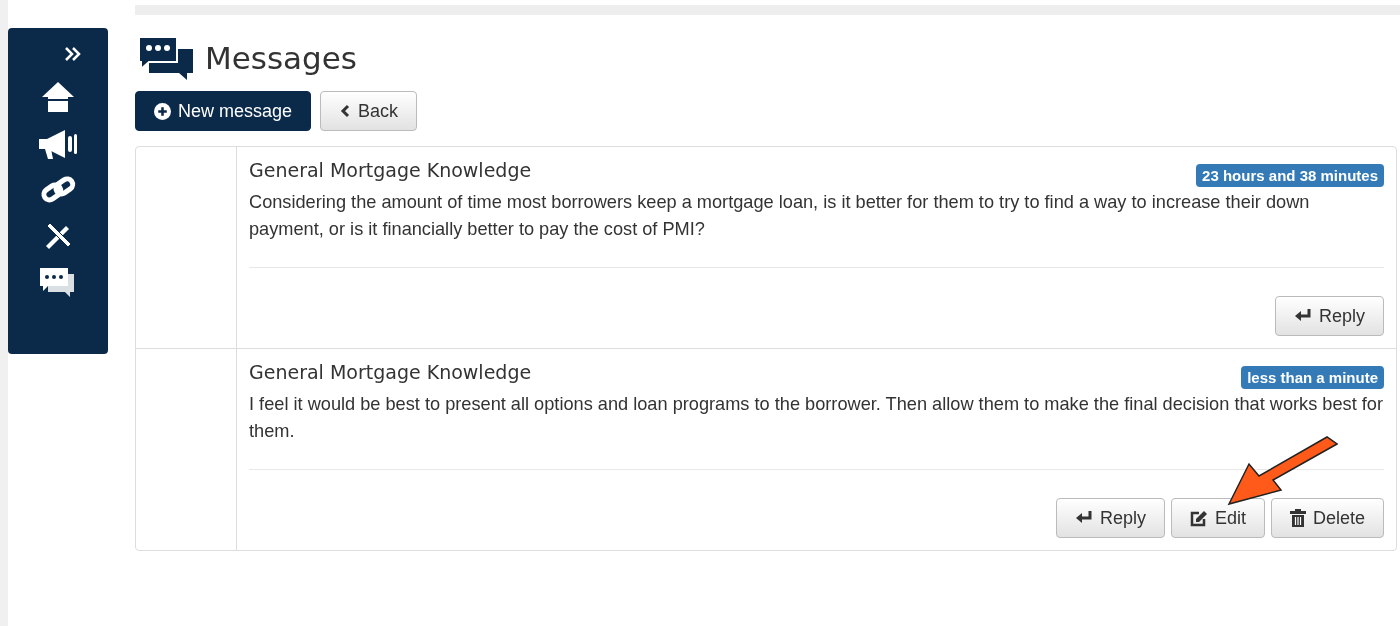 The image size is (1400, 626). What do you see at coordinates (1217, 518) in the screenshot?
I see `edit-button: Edit` at bounding box center [1217, 518].